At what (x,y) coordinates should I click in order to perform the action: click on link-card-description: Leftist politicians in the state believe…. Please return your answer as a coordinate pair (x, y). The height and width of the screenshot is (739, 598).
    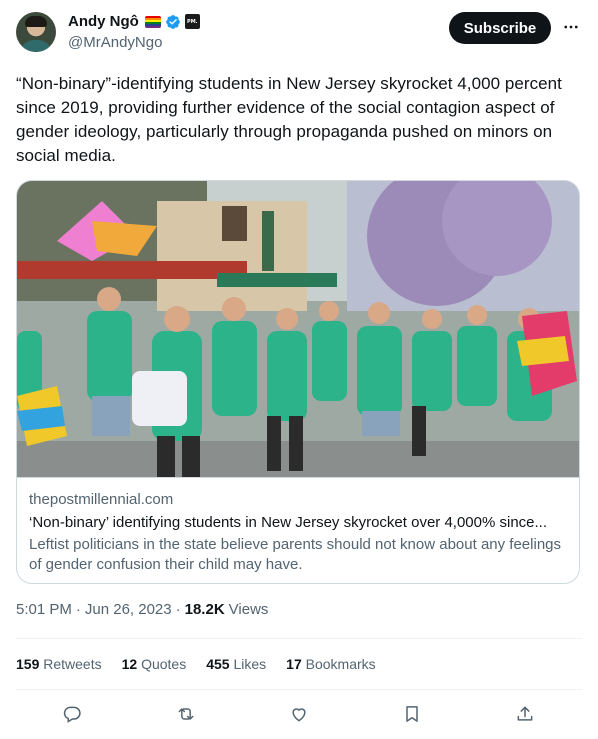
    Looking at the image, I should click on (295, 554).